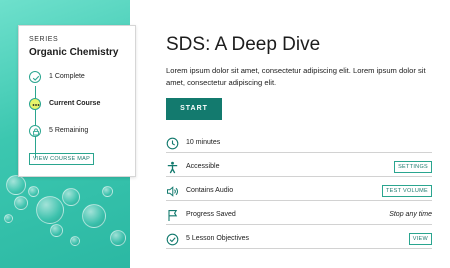 The height and width of the screenshot is (268, 450). Describe the element at coordinates (299, 239) in the screenshot. I see `info-row-objectives: 5 Lesson Objectives VIEW` at that location.